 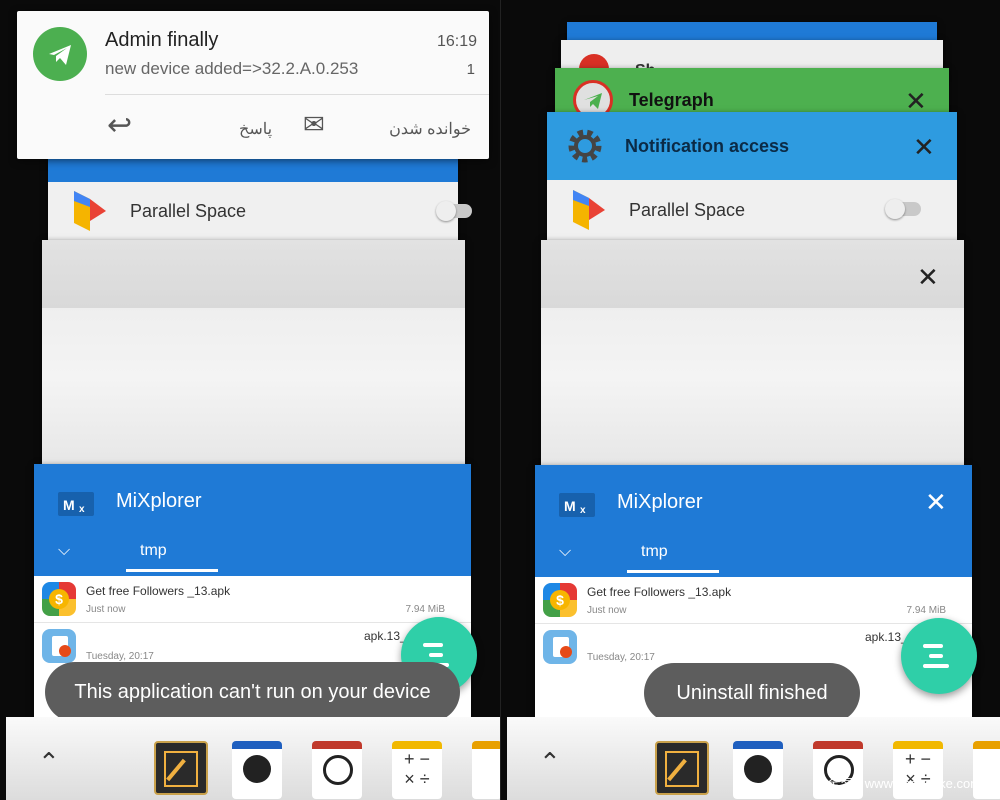 I want to click on close-blank-card-icon: ✕, so click(x=928, y=277).